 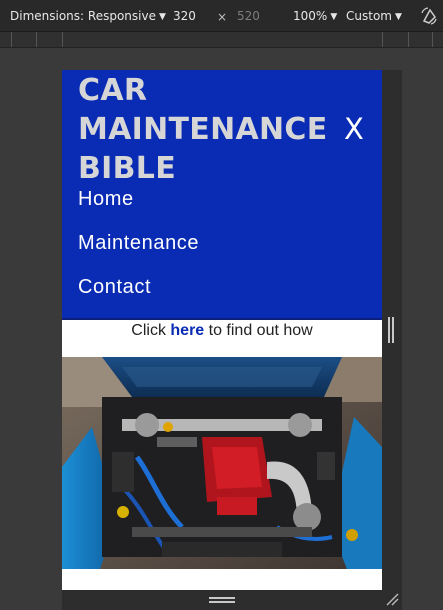 I want to click on site-logo: CAR MAINTENANCE BIBLE, so click(x=209, y=129).